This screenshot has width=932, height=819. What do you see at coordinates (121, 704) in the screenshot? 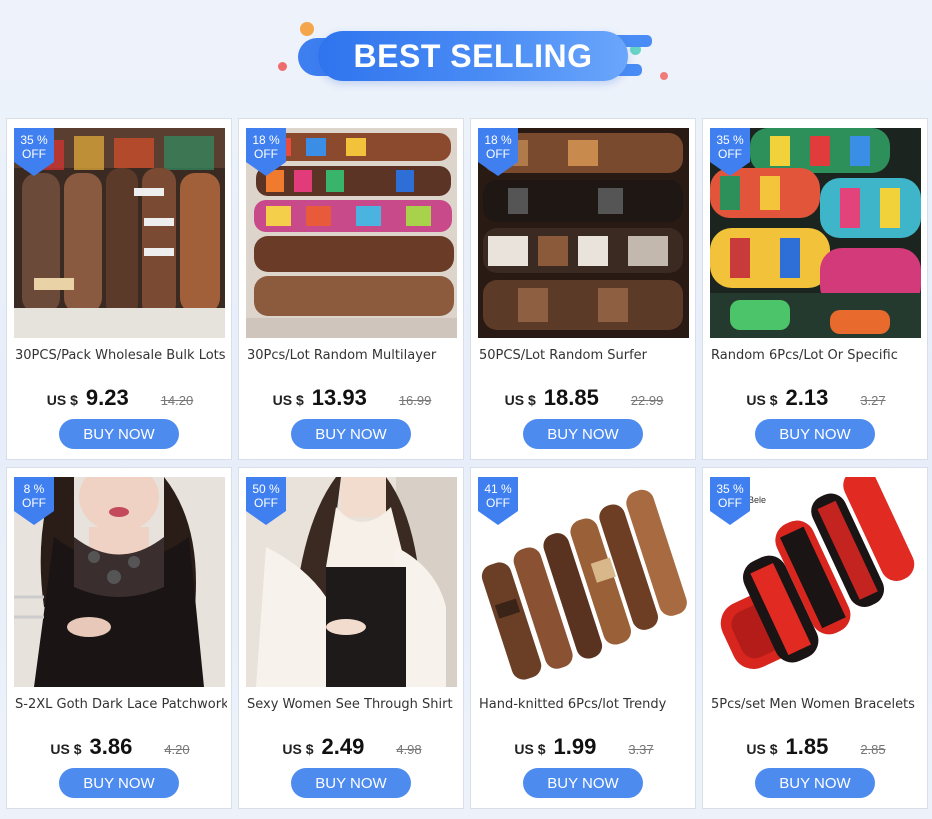
I see `product-title: S-2XL Goth Dark Lace Patchwork` at bounding box center [121, 704].